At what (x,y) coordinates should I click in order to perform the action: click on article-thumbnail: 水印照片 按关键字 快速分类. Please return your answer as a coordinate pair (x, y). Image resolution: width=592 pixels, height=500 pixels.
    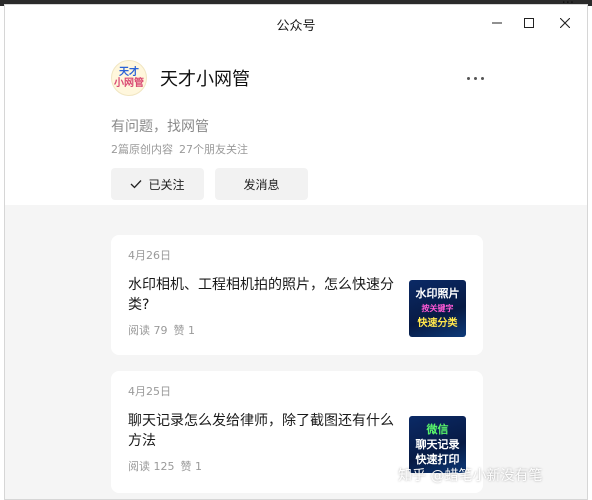
    Looking at the image, I should click on (437, 308).